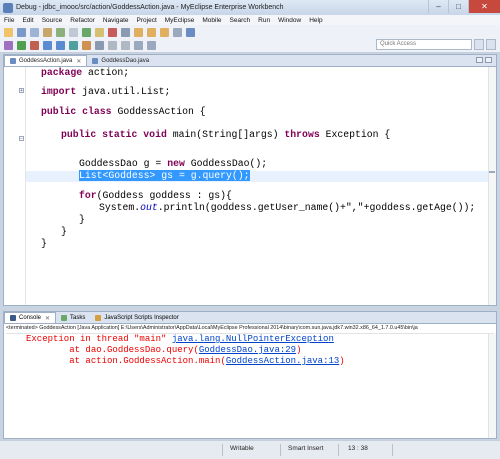 This screenshot has height=459, width=500. Describe the element at coordinates (151, 32) in the screenshot. I see `step-over-icon` at that location.